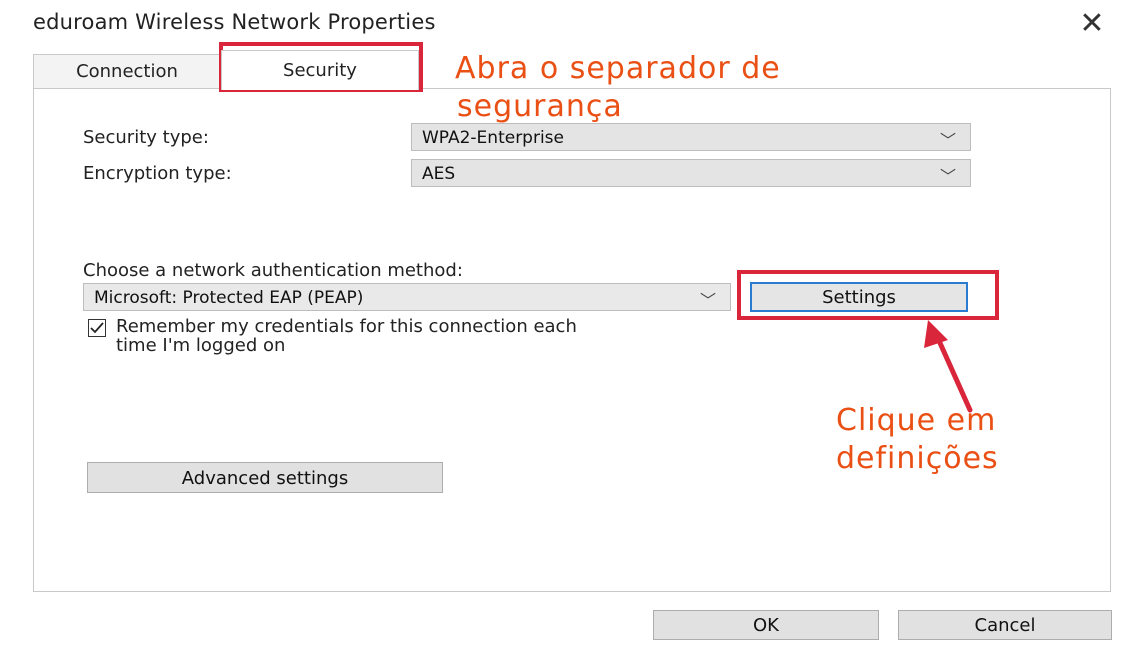 The image size is (1133, 646). I want to click on auth-method-value: Microsoft: Protected EAP (PEAP), so click(229, 298).